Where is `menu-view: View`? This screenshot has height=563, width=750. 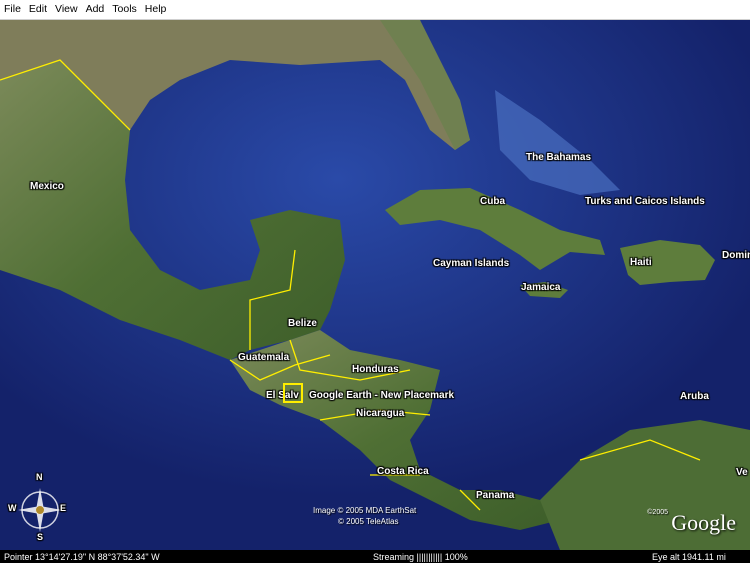
menu-view: View is located at coordinates (66, 9).